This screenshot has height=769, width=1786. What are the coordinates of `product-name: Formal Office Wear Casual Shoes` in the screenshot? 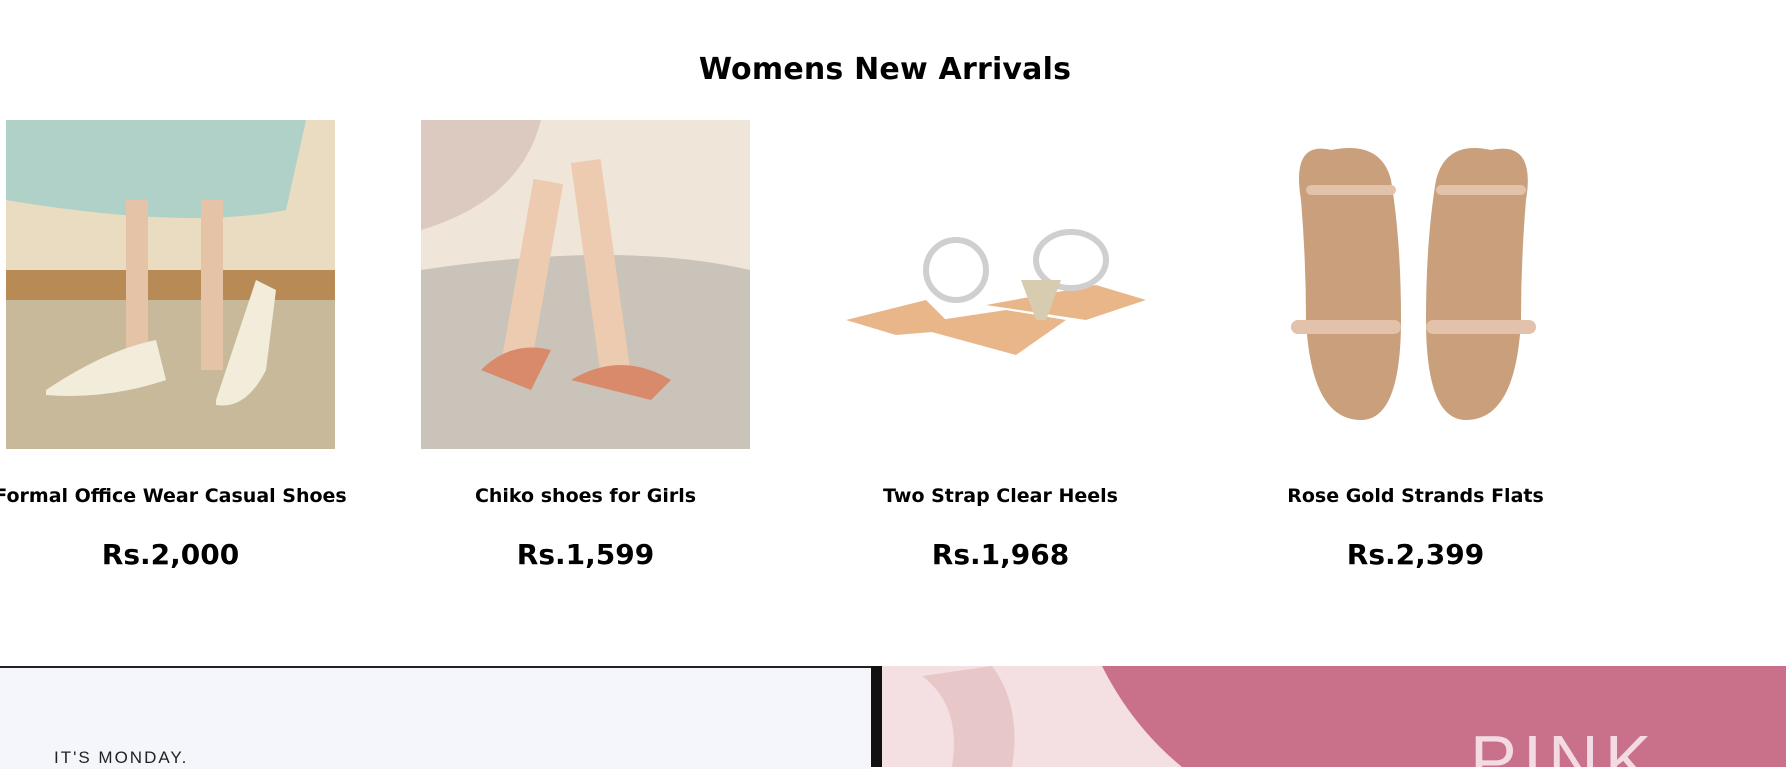 It's located at (177, 496).